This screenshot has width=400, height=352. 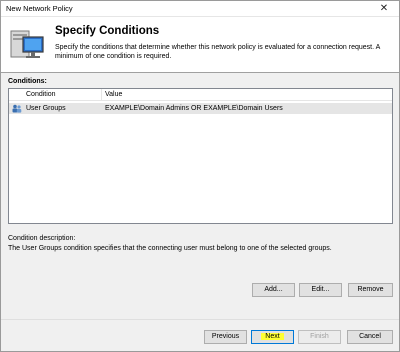 What do you see at coordinates (200, 319) in the screenshot?
I see `footer-divider` at bounding box center [200, 319].